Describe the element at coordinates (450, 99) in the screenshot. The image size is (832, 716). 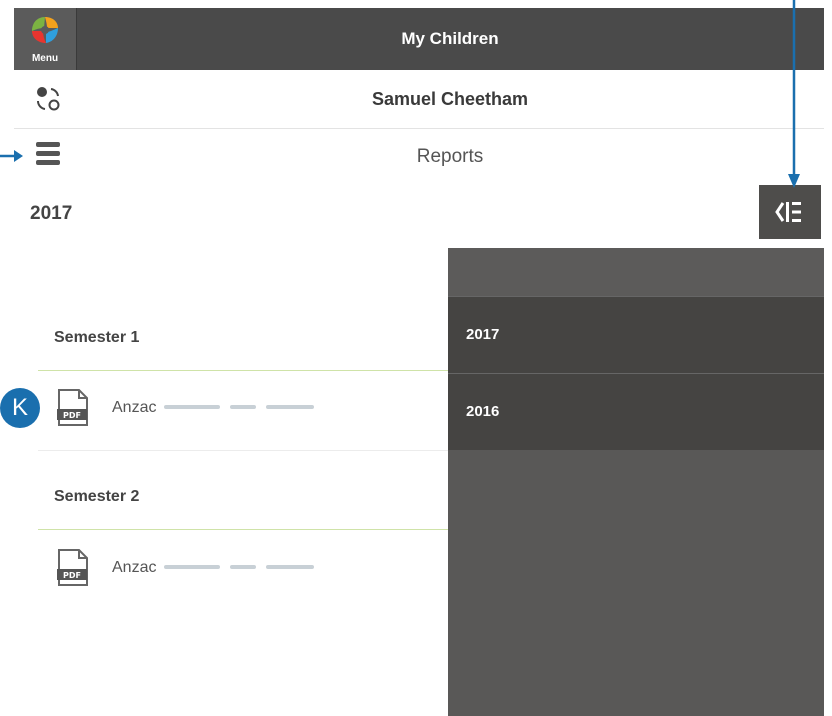
I see `student-name: Samuel Cheetham` at that location.